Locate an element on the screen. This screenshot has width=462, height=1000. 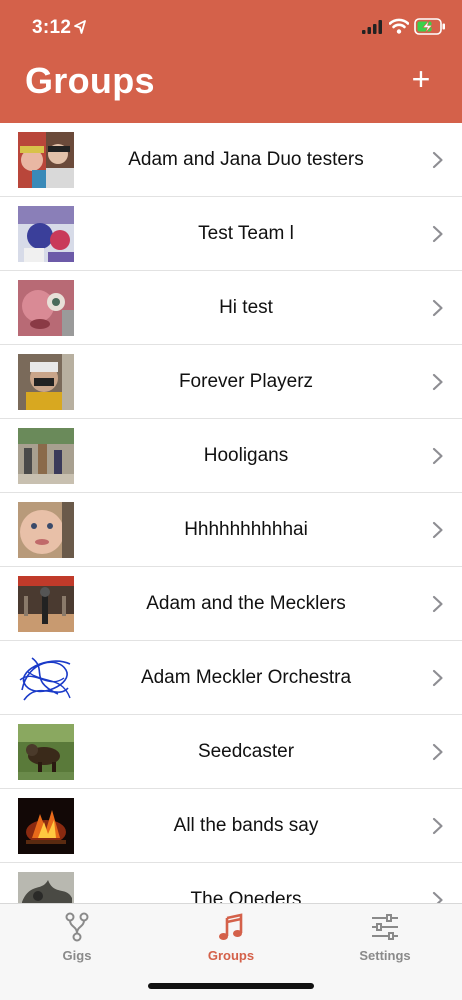
group-row: Adam Meckler Orchestra is located at coordinates (231, 678).